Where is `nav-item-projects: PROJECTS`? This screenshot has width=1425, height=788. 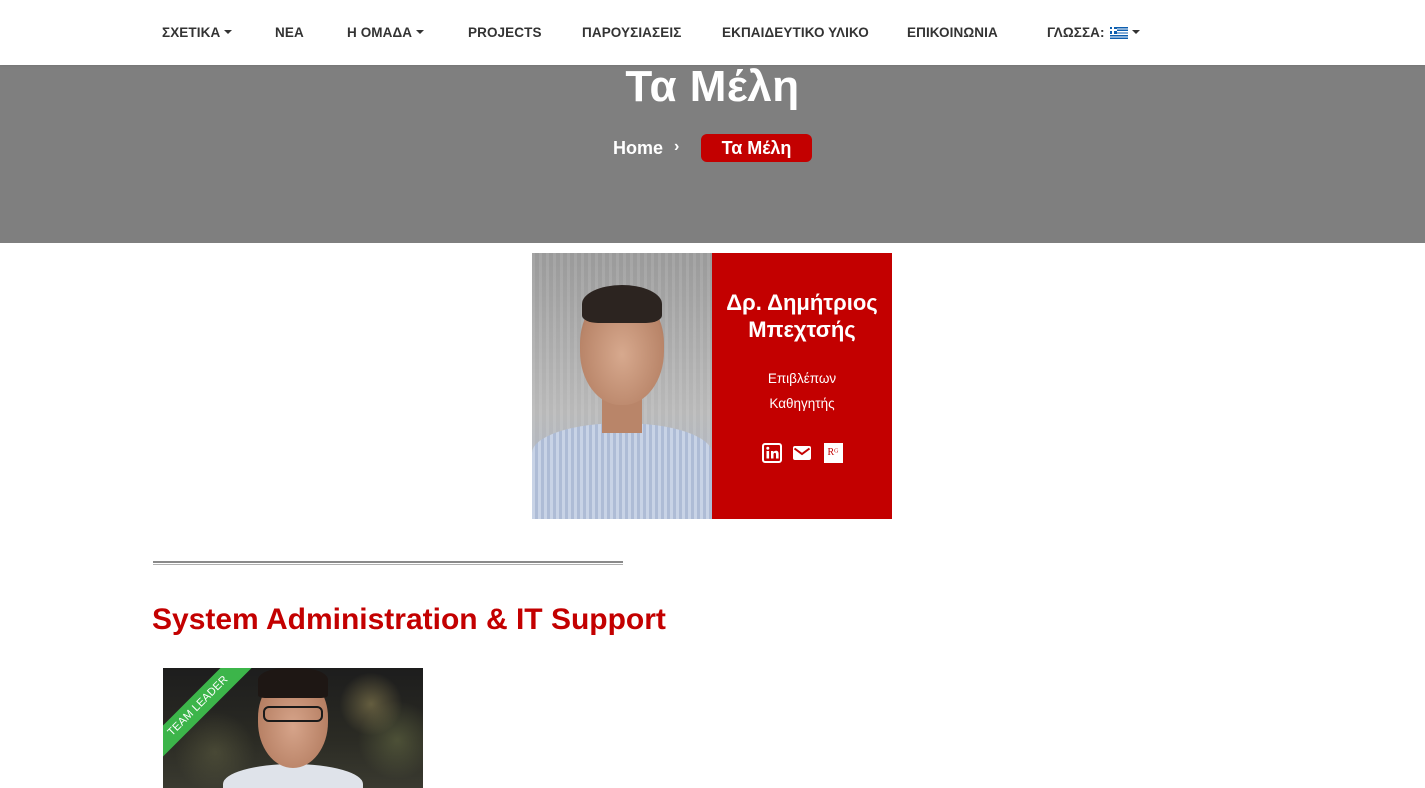
nav-item-projects: PROJECTS is located at coordinates (505, 32).